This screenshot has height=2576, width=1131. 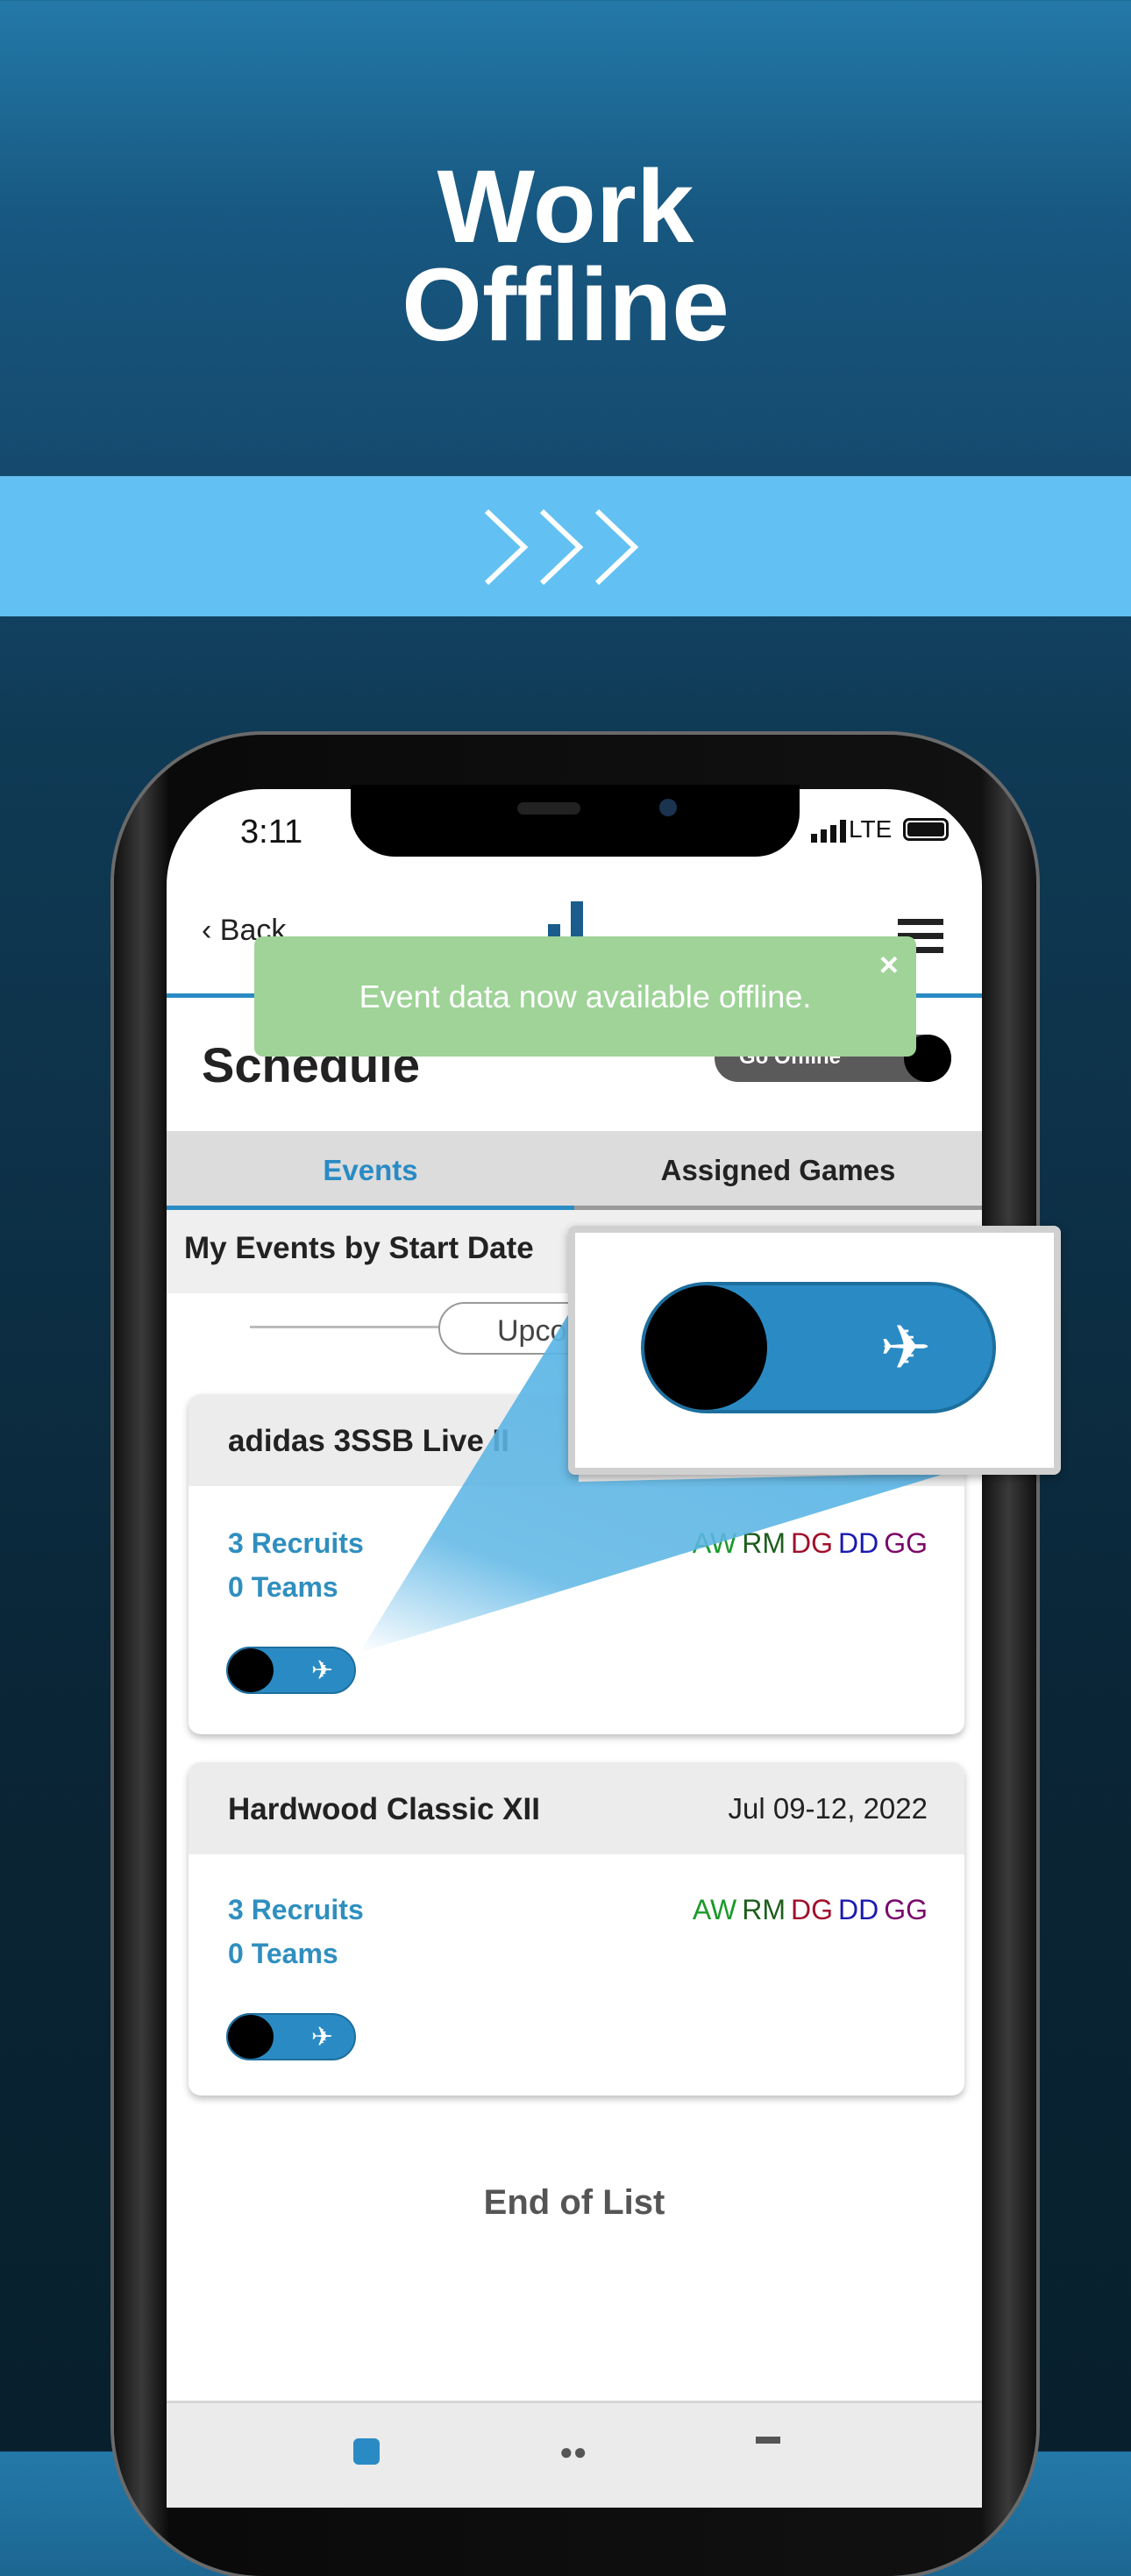 I want to click on offline-toast: Event data now available offline. ×, so click(x=585, y=996).